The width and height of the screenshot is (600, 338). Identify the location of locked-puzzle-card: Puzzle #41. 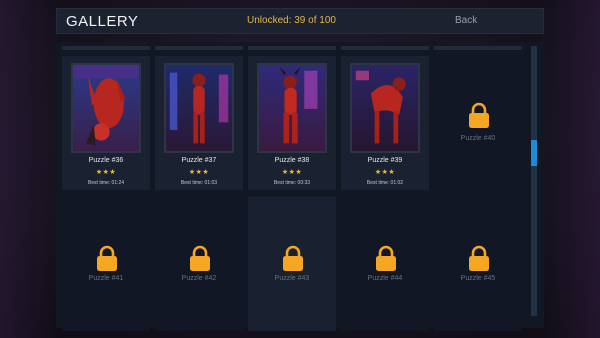
(106, 264).